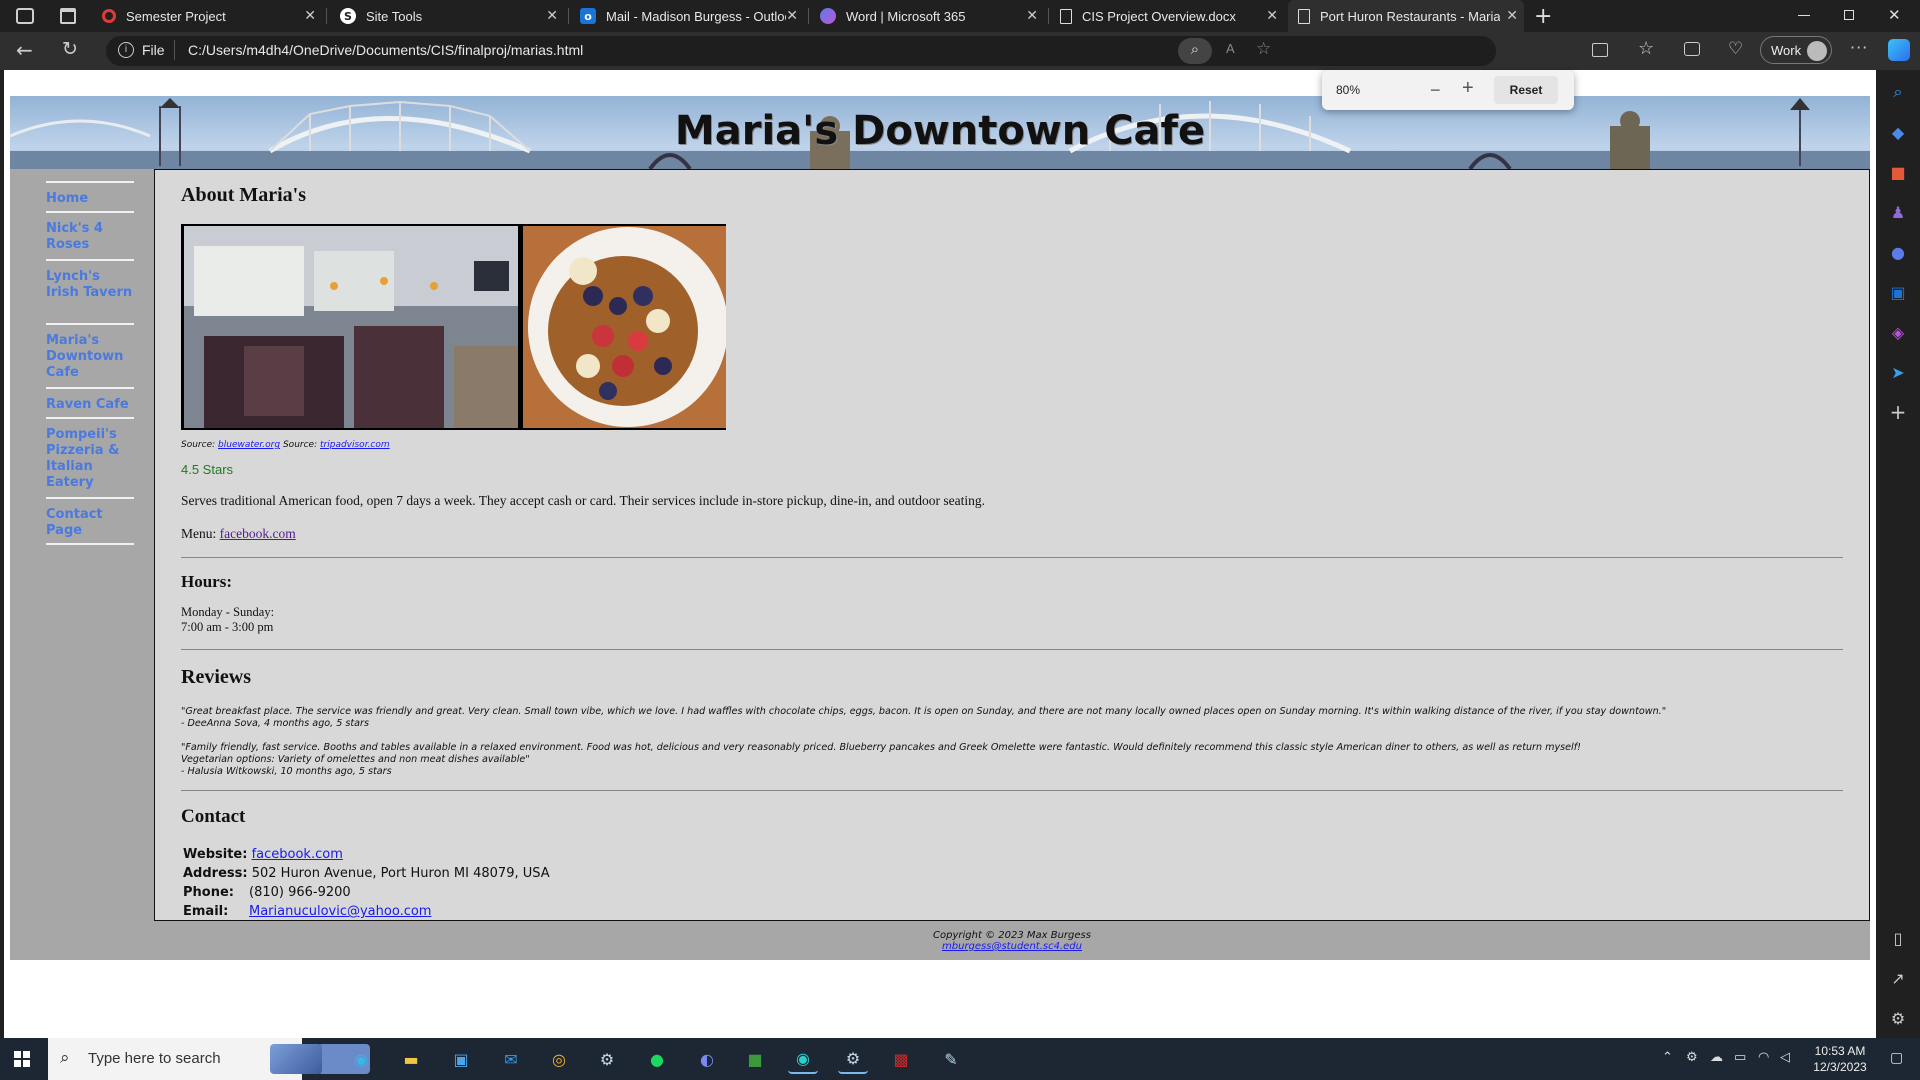 The width and height of the screenshot is (1920, 1080). Describe the element at coordinates (258, 533) in the screenshot. I see `menu-facebook-link: facebook.com` at that location.